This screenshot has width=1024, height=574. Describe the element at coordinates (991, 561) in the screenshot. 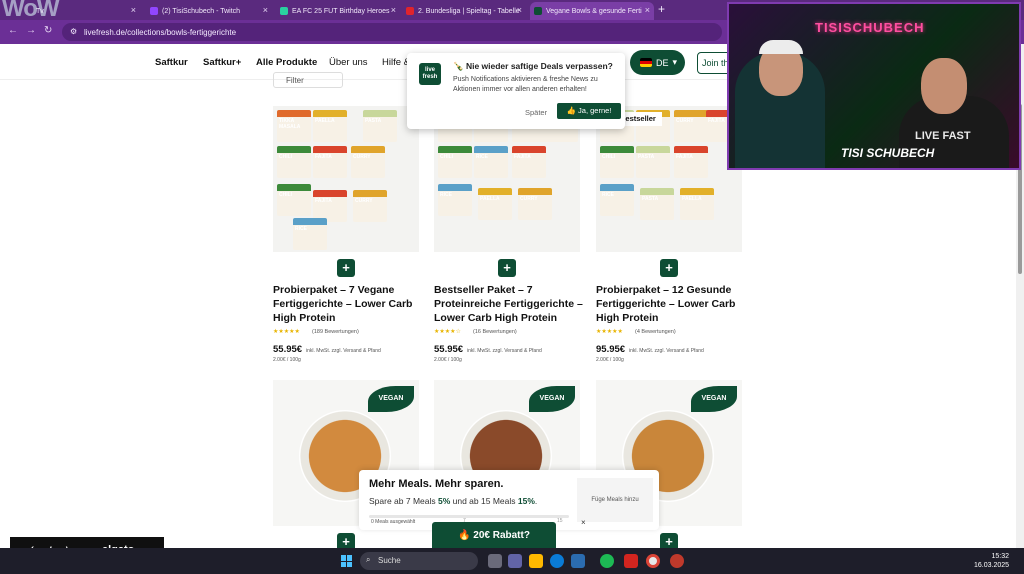

I see `taskbar-clock: 15:32 16.03.2025` at that location.